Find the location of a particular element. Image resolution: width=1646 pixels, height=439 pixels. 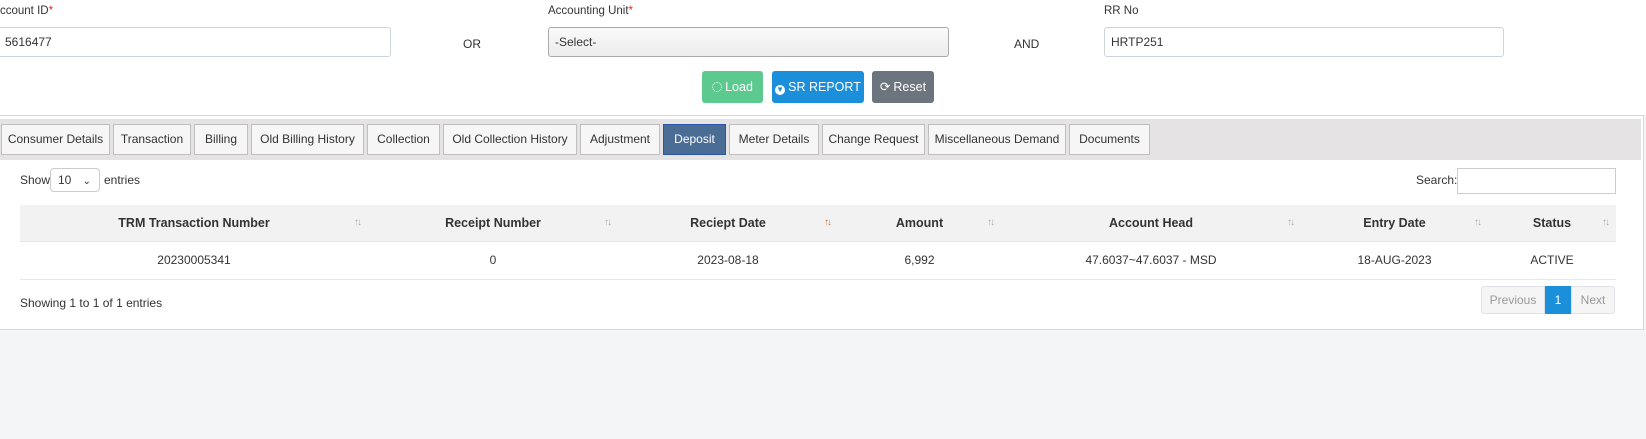

tab-meter-details: Meter Details is located at coordinates (774, 139).